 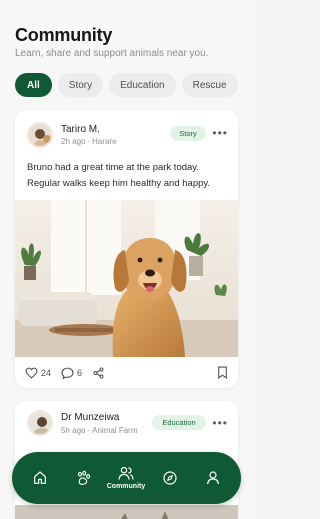 What do you see at coordinates (188, 133) in the screenshot?
I see `post-tag: Story` at bounding box center [188, 133].